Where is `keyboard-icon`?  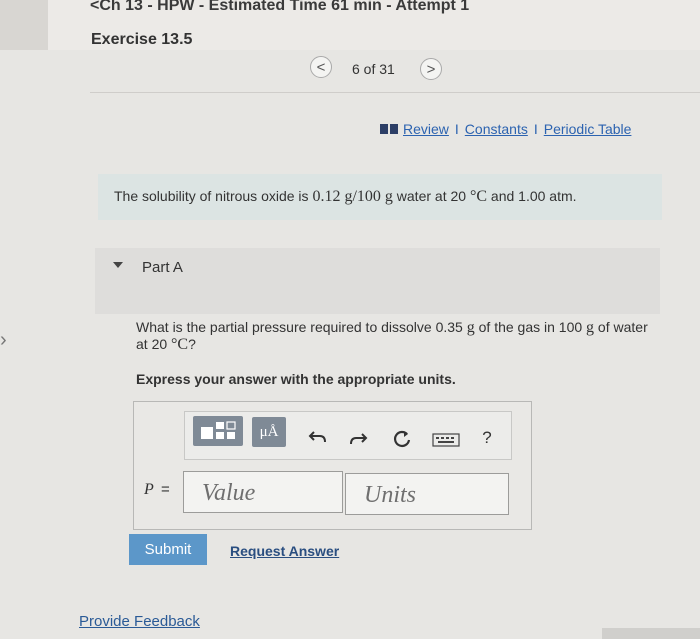
keyboard-icon is located at coordinates (446, 440).